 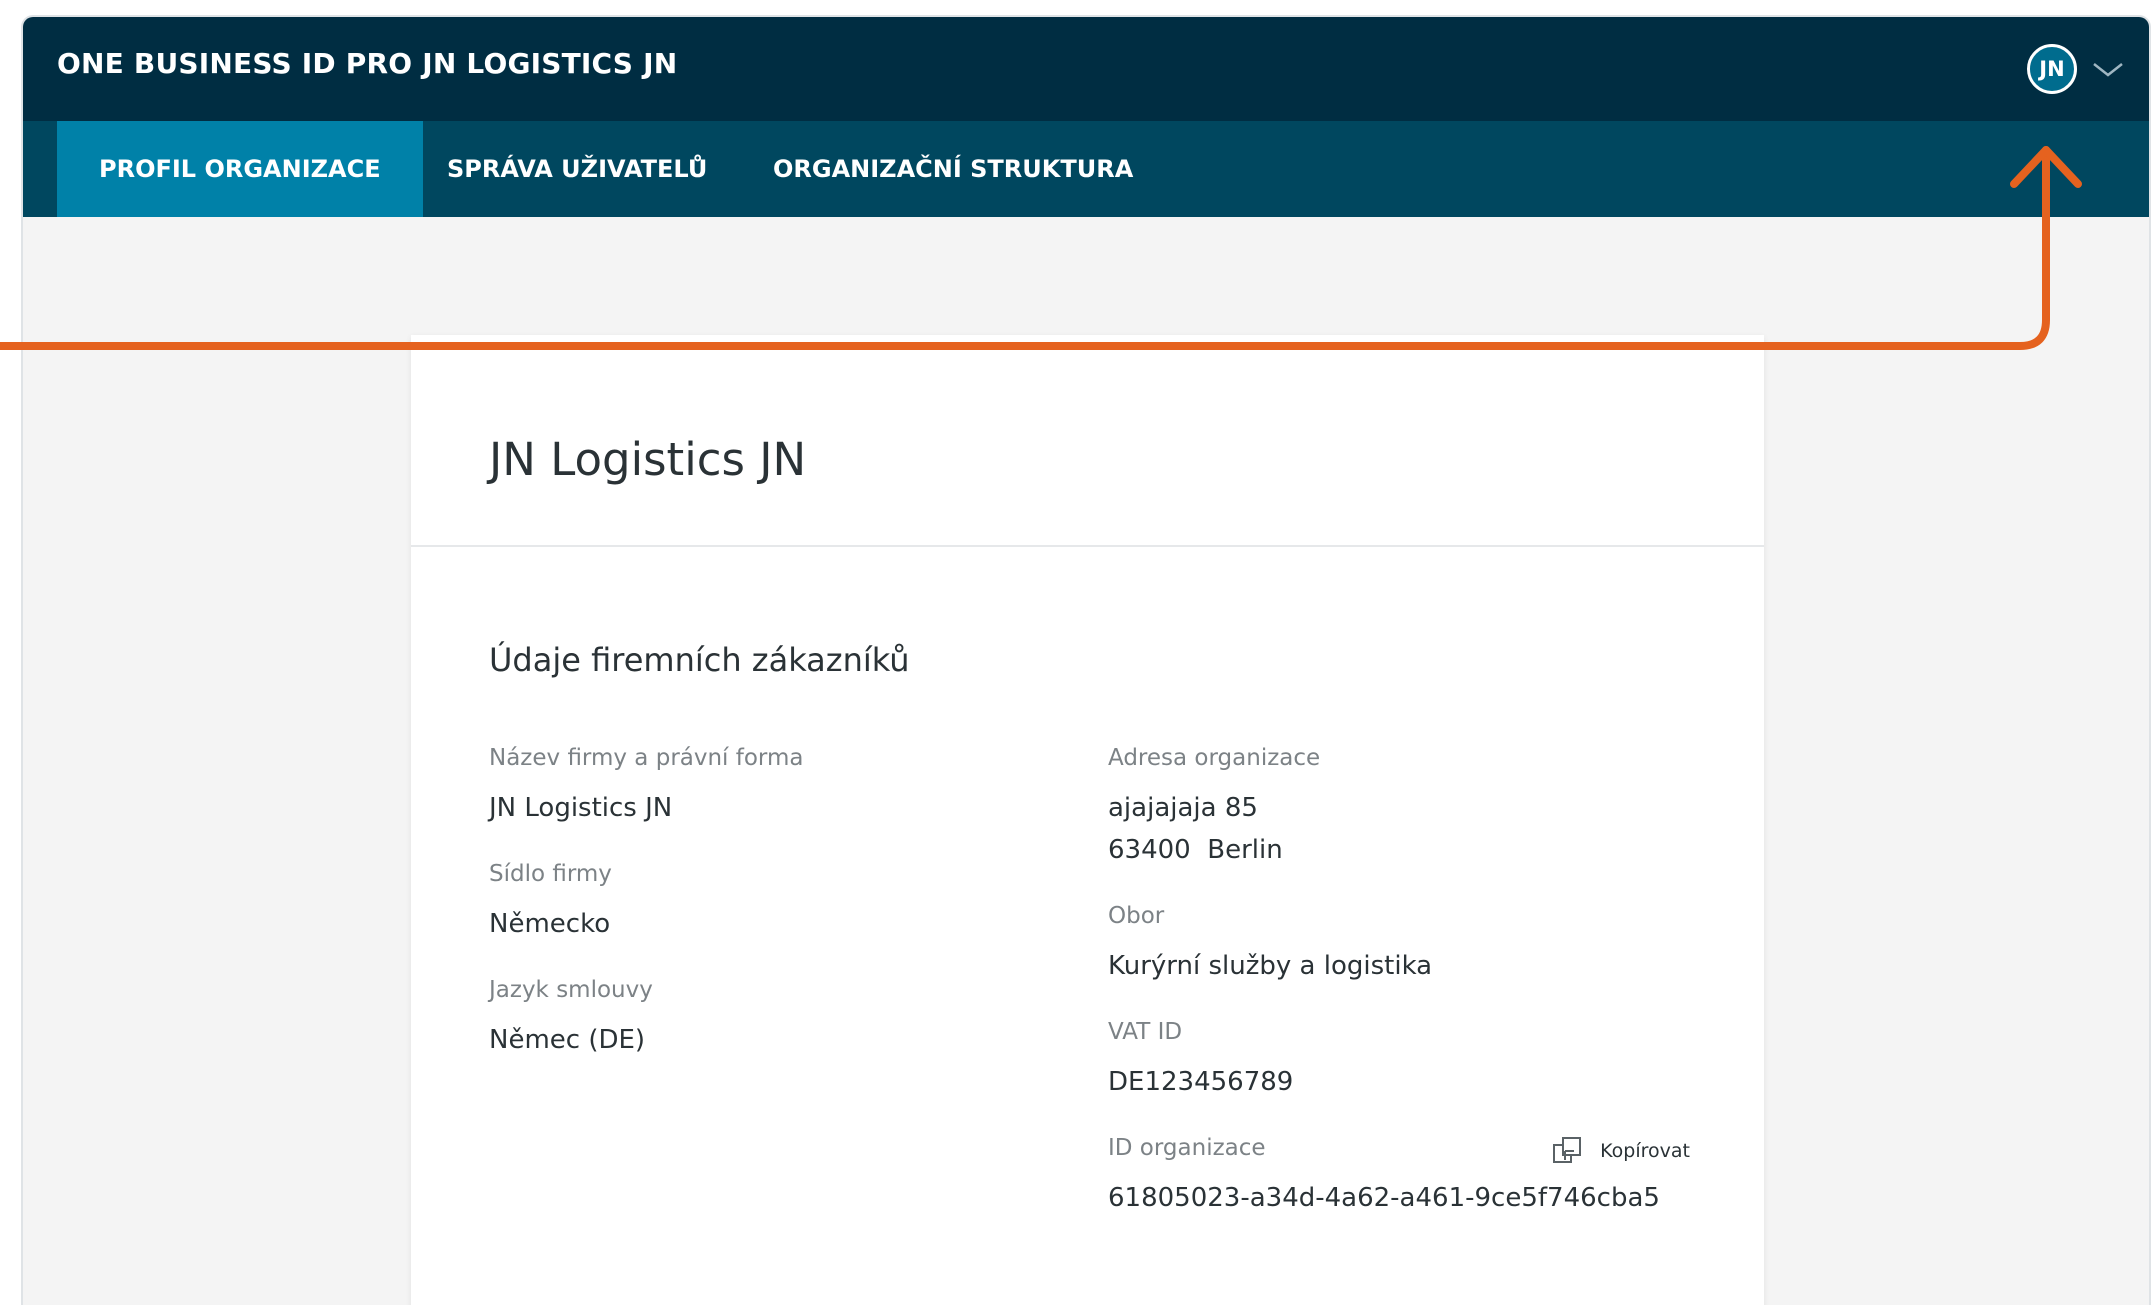 I want to click on company-seat-field: Sídlo firmy Německo, so click(x=550, y=903).